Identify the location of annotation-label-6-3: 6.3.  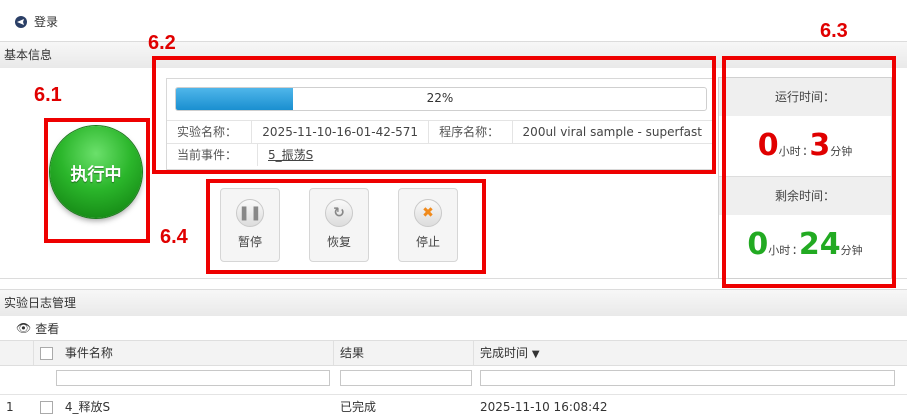
(834, 31).